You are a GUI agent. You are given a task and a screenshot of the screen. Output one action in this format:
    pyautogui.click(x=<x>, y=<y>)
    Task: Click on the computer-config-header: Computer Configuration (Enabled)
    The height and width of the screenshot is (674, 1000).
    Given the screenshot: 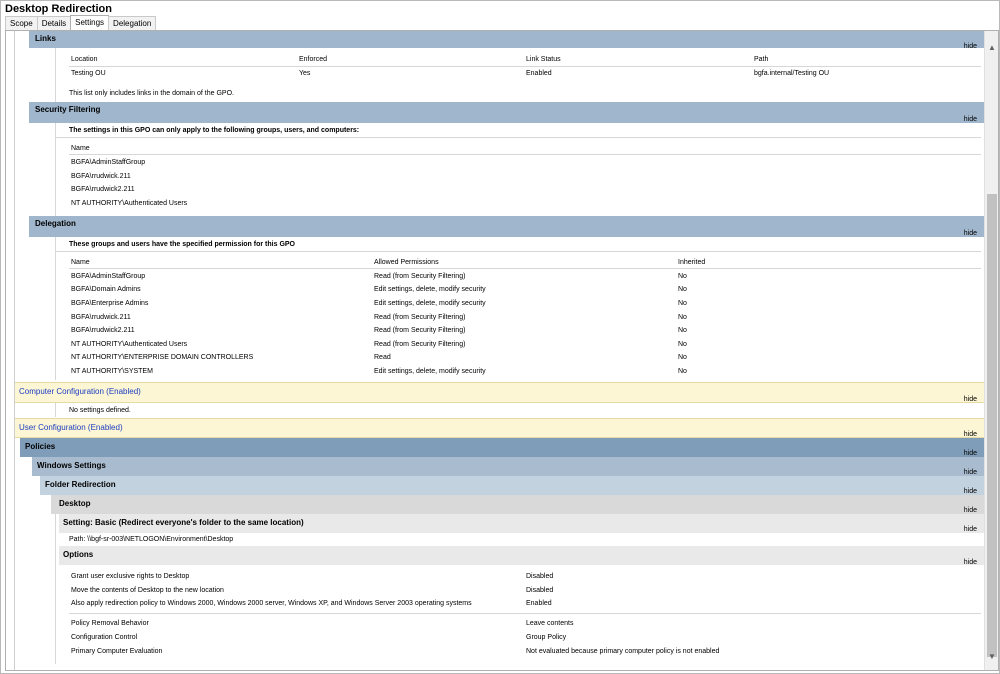 What is the action you would take?
    pyautogui.click(x=499, y=392)
    